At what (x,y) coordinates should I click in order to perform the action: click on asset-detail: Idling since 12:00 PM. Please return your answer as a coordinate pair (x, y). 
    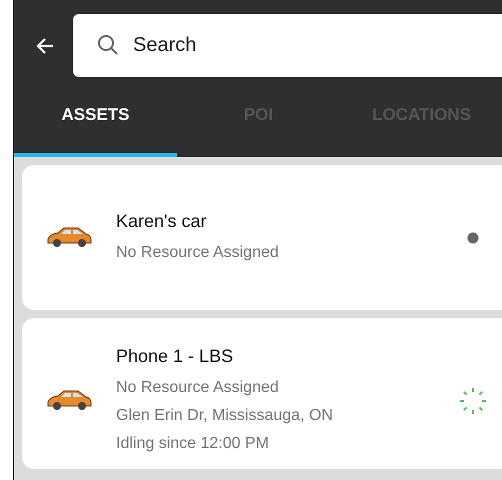
    Looking at the image, I should click on (193, 444).